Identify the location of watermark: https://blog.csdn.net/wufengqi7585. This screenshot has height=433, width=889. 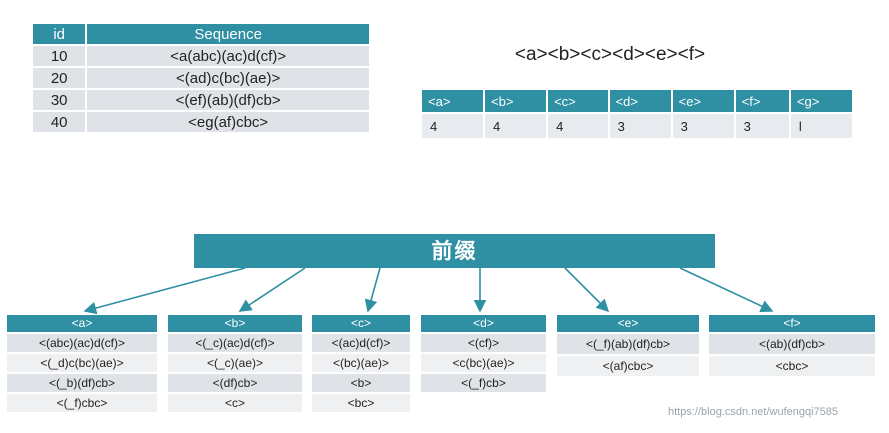
(753, 412).